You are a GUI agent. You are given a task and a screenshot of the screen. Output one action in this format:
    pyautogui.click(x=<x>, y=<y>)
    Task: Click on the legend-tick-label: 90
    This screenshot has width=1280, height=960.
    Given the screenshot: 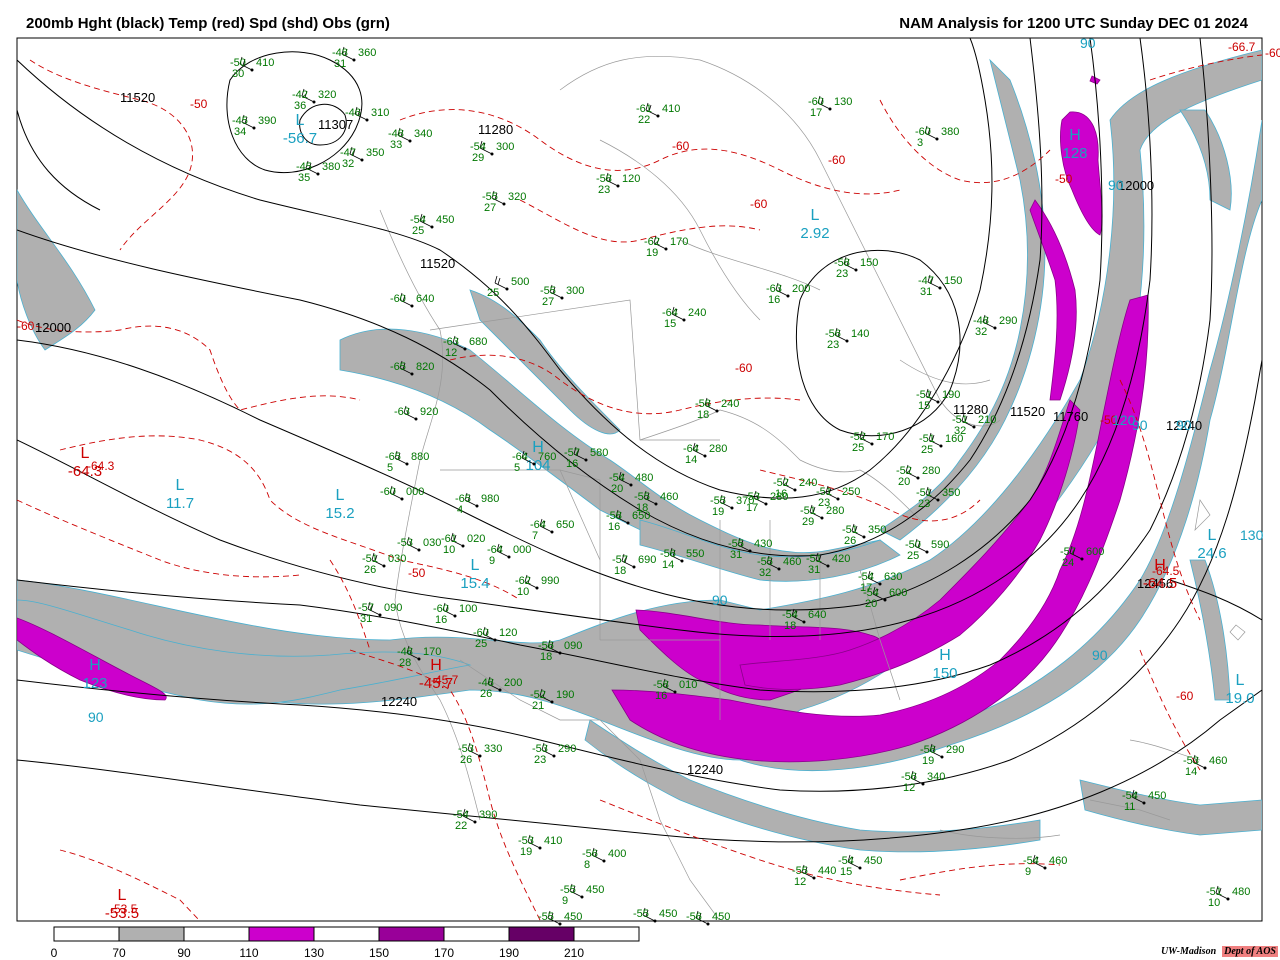 What is the action you would take?
    pyautogui.click(x=184, y=953)
    